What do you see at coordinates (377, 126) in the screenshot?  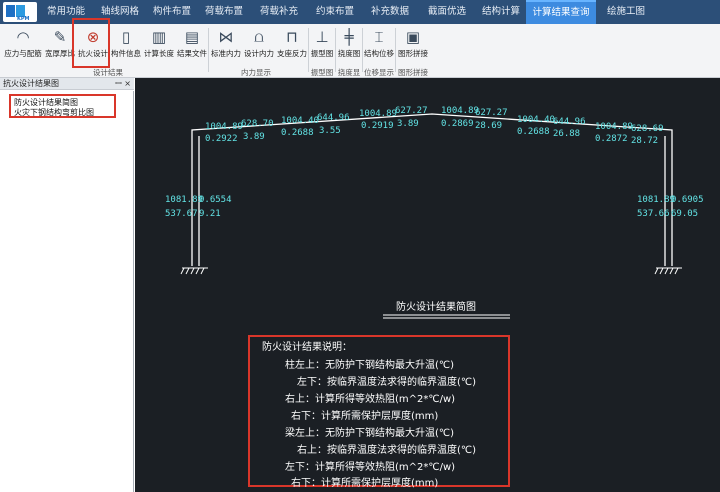 I see `beam3-bottom-left: 0.2919` at bounding box center [377, 126].